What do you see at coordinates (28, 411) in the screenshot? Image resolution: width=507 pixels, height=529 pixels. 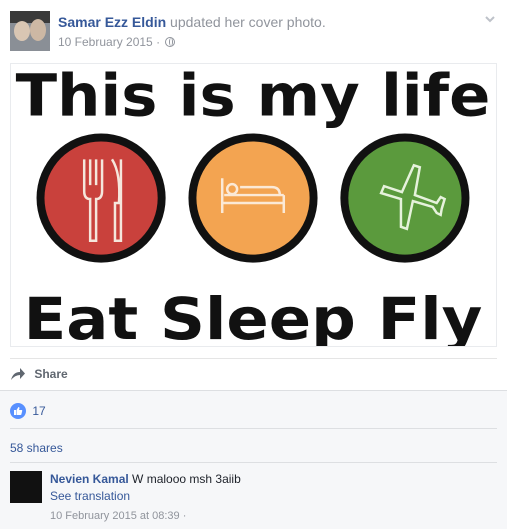 I see `likes-summary: 17` at bounding box center [28, 411].